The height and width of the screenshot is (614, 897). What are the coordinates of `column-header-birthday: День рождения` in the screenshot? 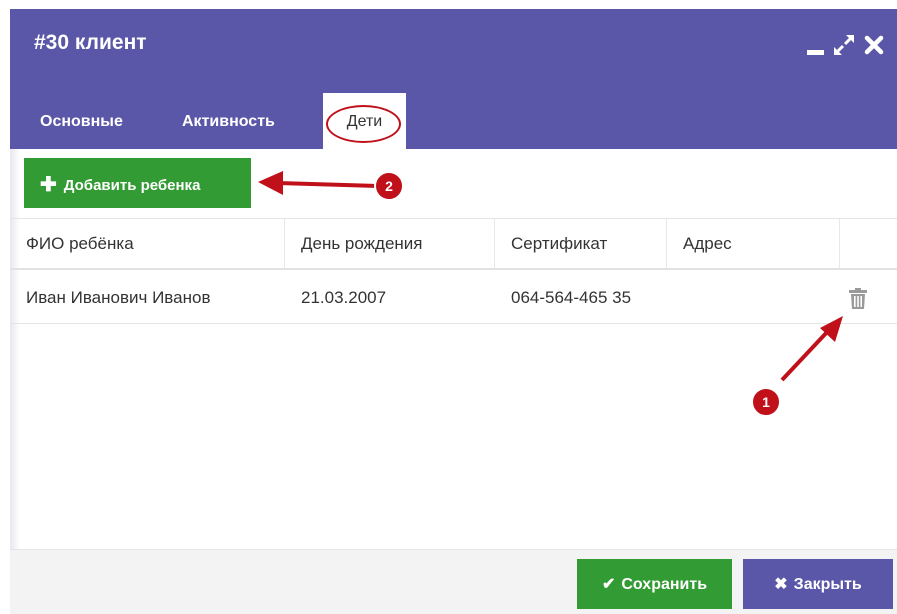 It's located at (390, 244).